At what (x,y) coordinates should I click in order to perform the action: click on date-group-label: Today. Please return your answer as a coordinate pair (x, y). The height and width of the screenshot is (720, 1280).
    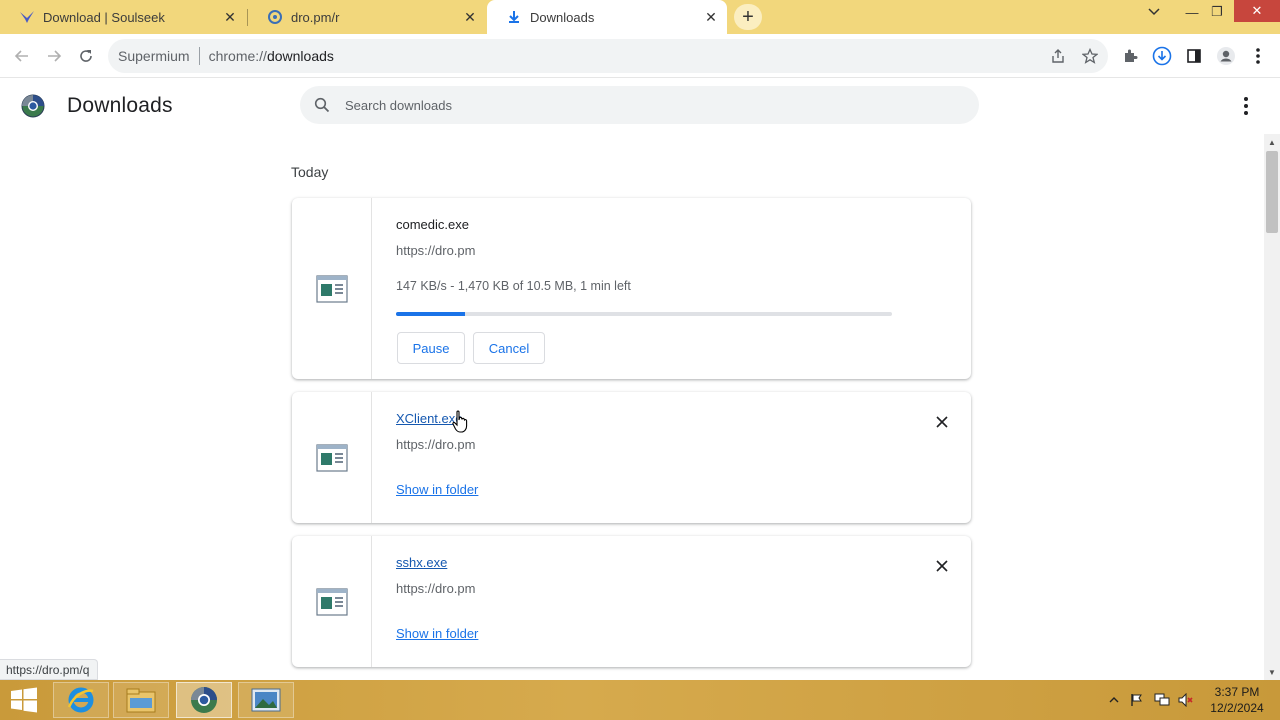
    Looking at the image, I should click on (310, 172).